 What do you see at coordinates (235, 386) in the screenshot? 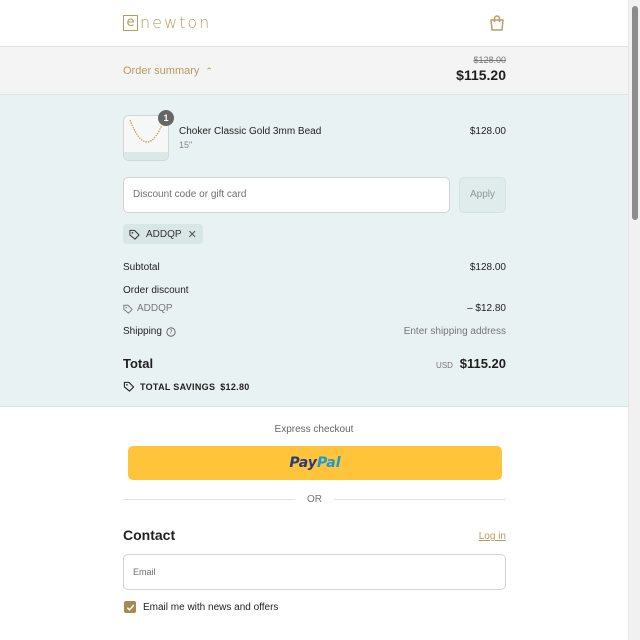
I see `total-savings-value: $12.80` at bounding box center [235, 386].